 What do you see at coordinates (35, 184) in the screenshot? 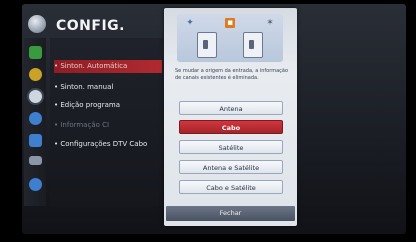
I see `network-icon` at bounding box center [35, 184].